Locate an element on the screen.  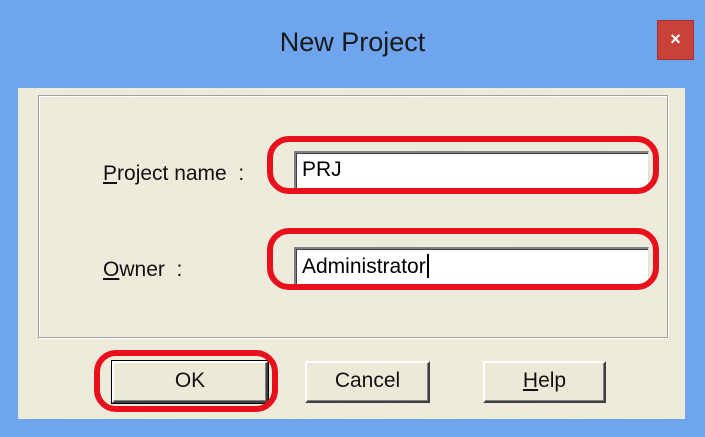
owner-value: Administrator is located at coordinates (364, 266).